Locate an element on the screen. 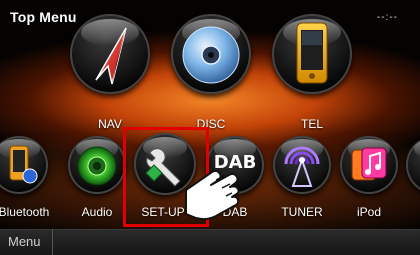 This screenshot has width=420, height=255. ipod-button: iPod is located at coordinates (369, 179).